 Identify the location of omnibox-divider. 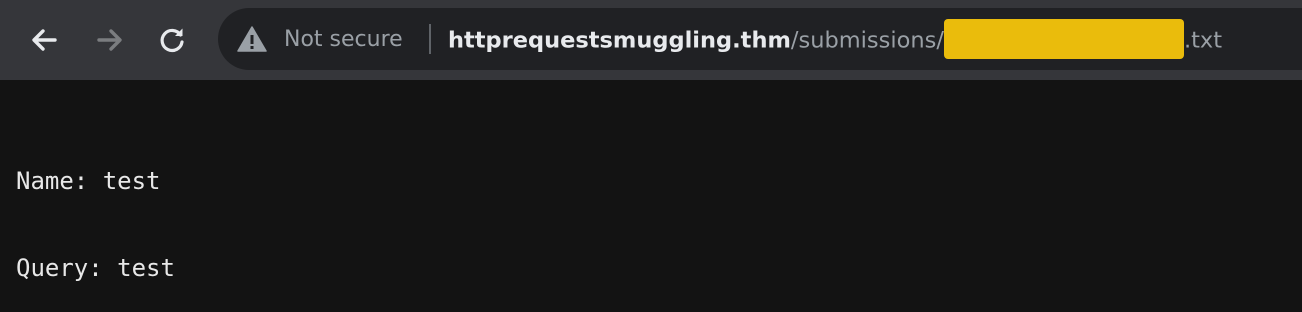
(430, 39).